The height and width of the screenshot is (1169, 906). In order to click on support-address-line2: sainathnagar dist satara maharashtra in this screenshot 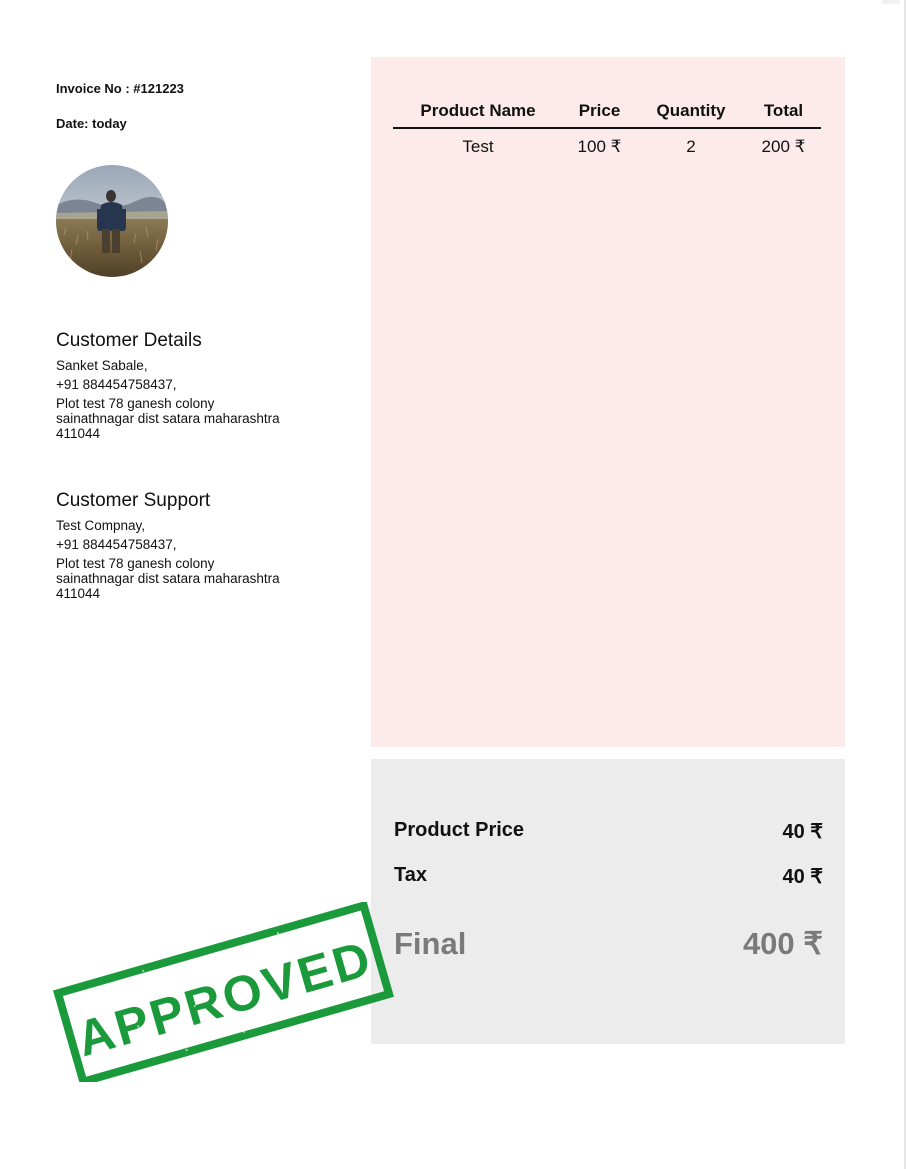, I will do `click(168, 578)`.